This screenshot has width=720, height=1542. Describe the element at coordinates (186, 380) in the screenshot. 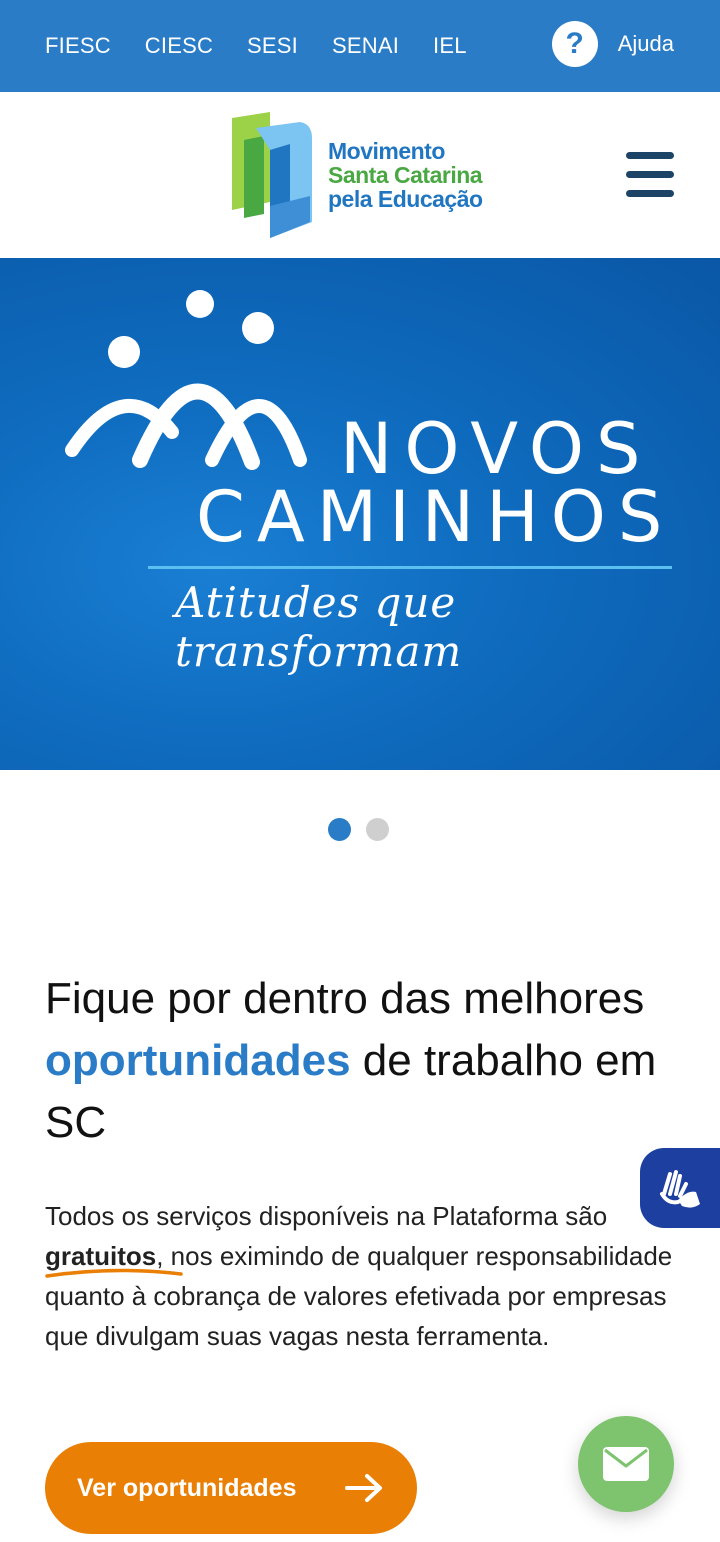

I see `people-figures-icon` at that location.